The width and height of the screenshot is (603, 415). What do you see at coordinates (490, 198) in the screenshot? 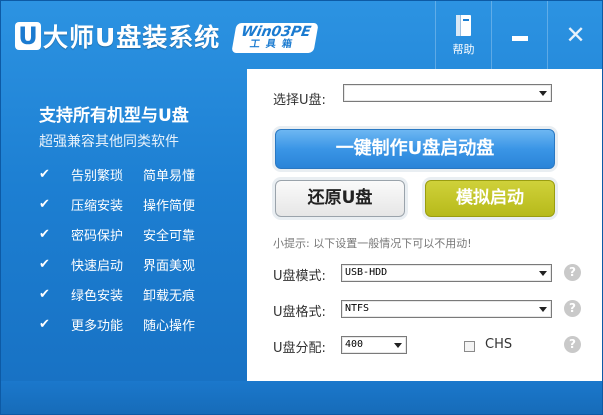
I see `simulate-boot-button: 模拟启动` at bounding box center [490, 198].